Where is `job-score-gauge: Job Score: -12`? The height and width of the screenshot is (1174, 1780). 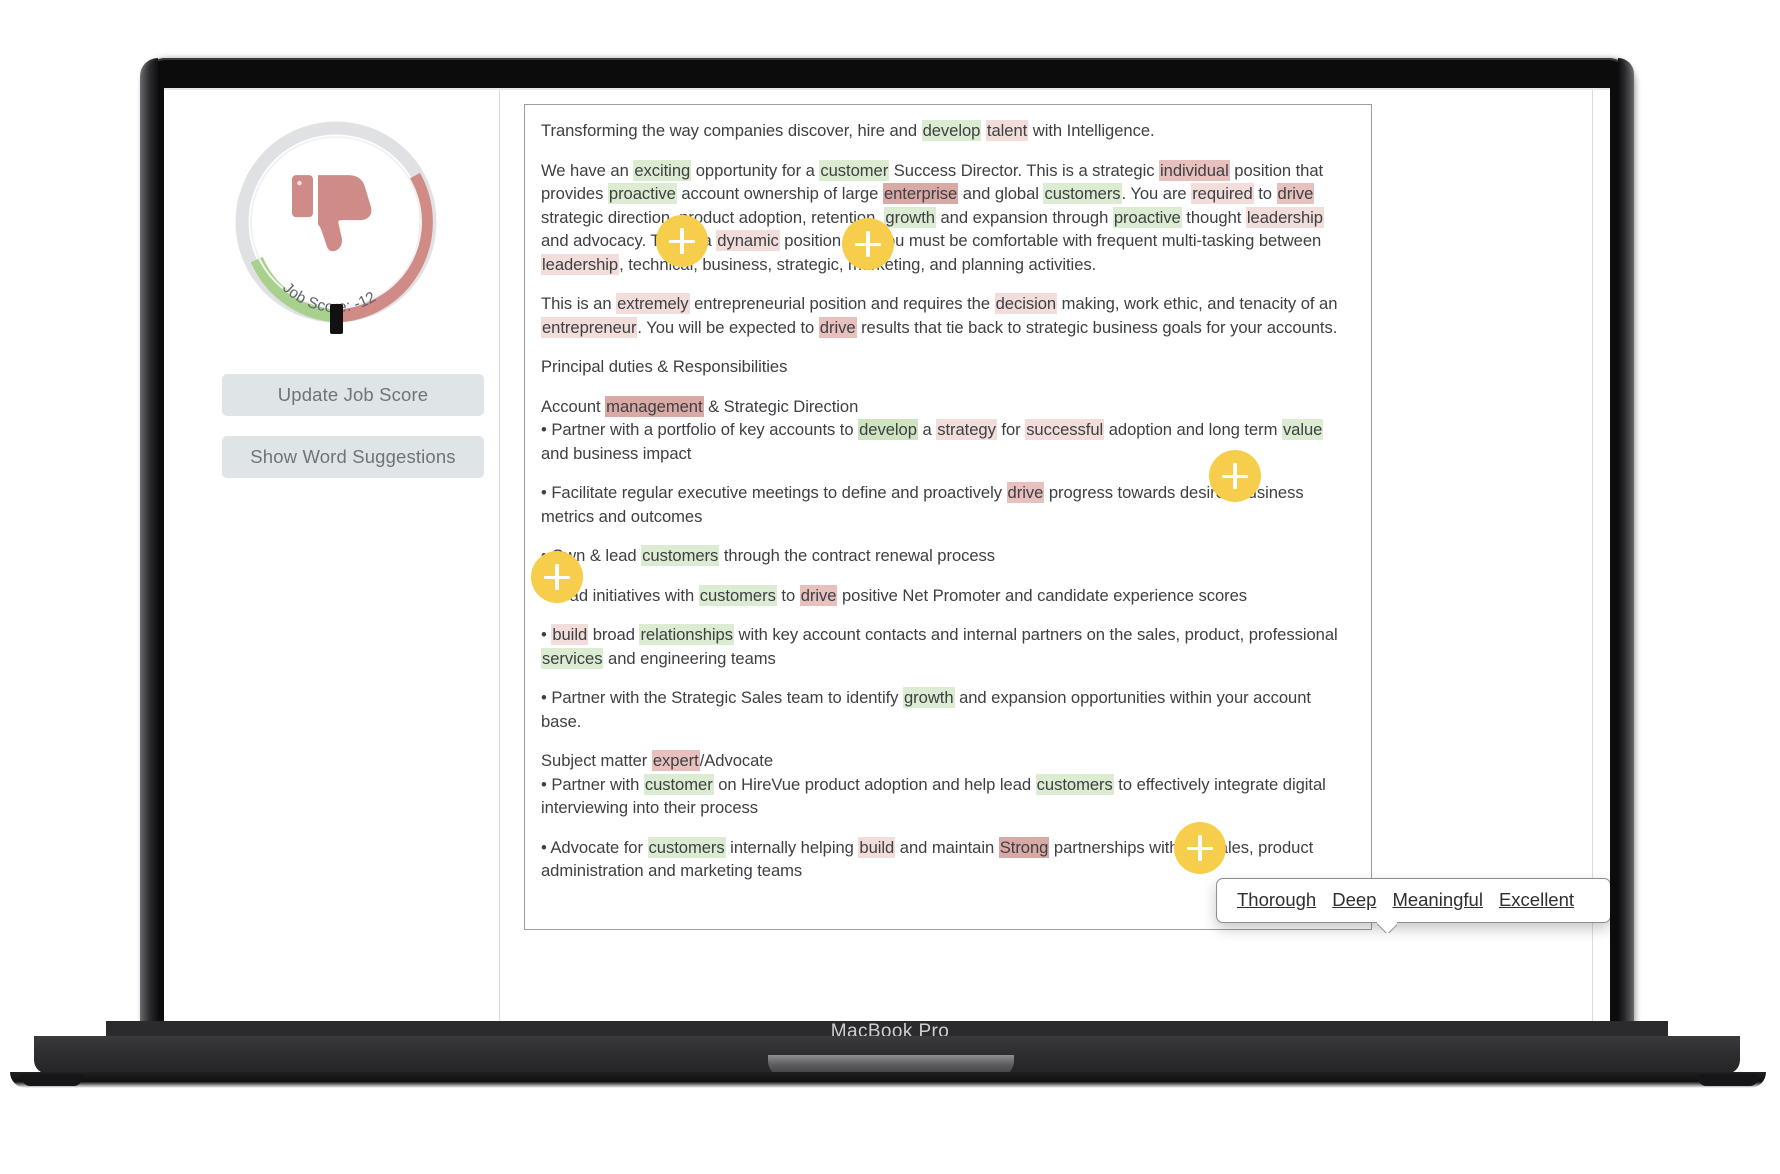 job-score-gauge: Job Score: -12 is located at coordinates (336, 224).